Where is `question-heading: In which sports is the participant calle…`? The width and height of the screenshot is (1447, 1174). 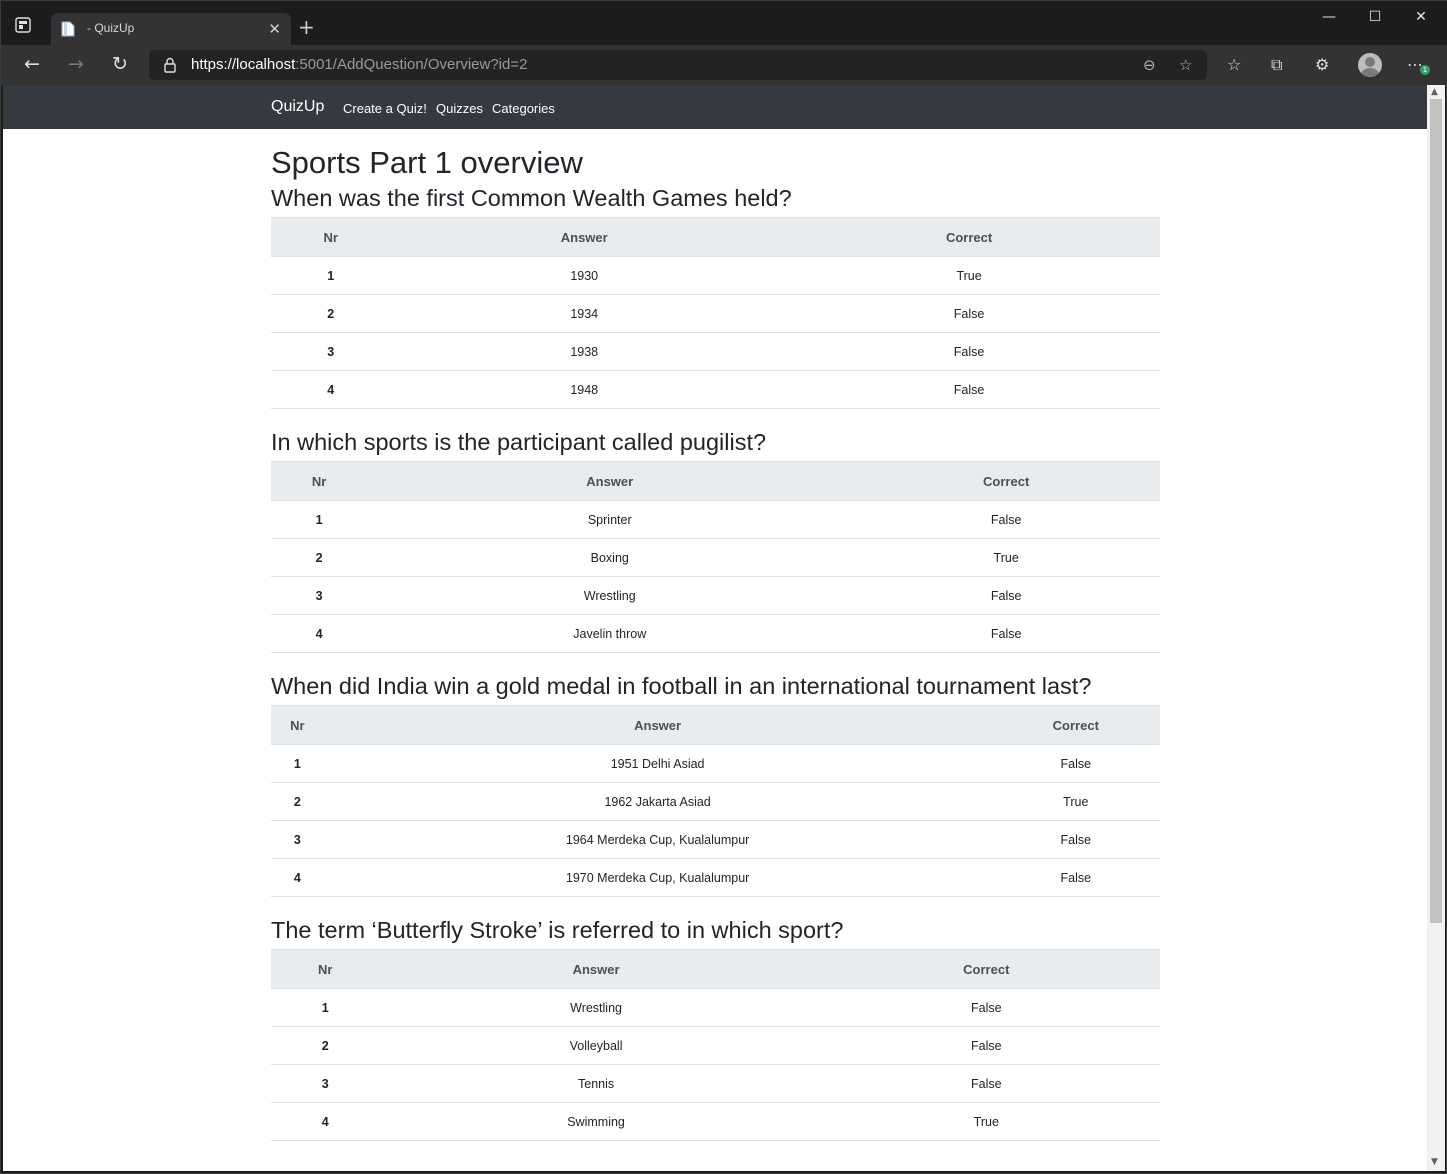
question-heading: In which sports is the participant calle… is located at coordinates (519, 442).